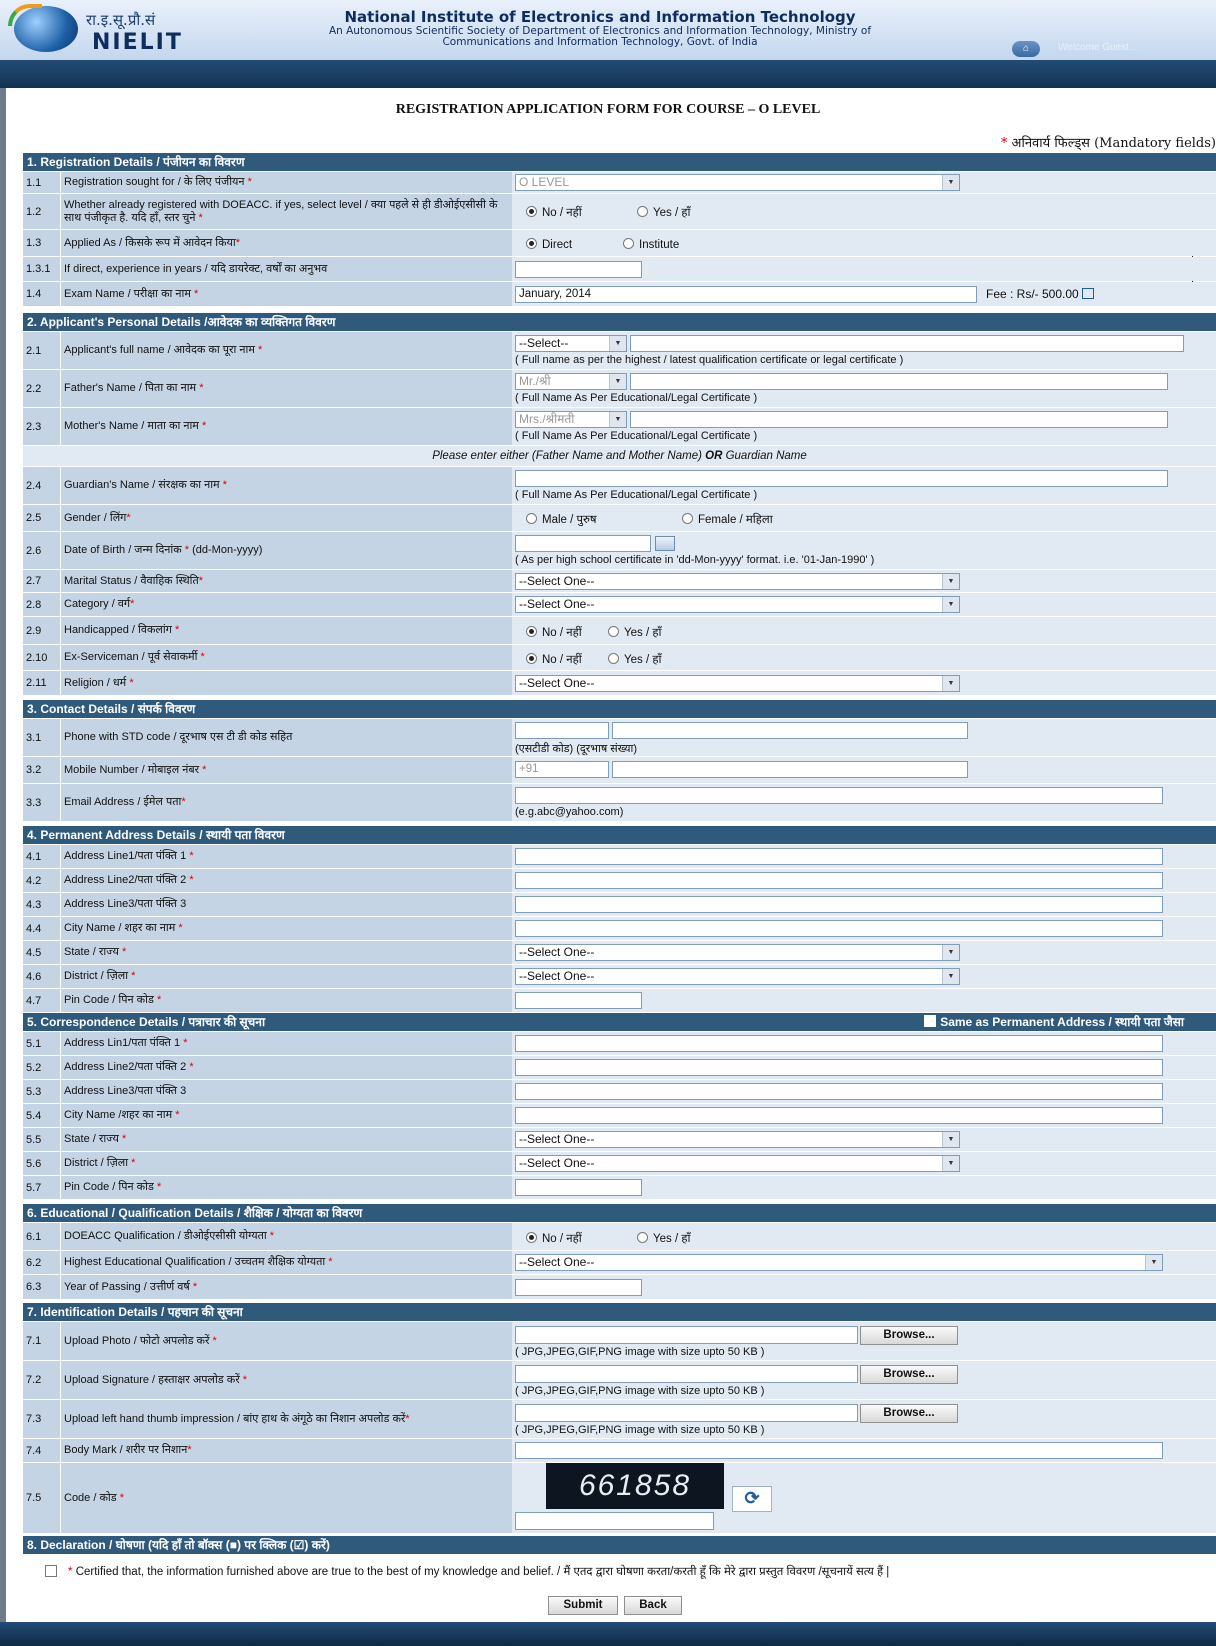  Describe the element at coordinates (839, 928) in the screenshot. I see `city-input` at that location.